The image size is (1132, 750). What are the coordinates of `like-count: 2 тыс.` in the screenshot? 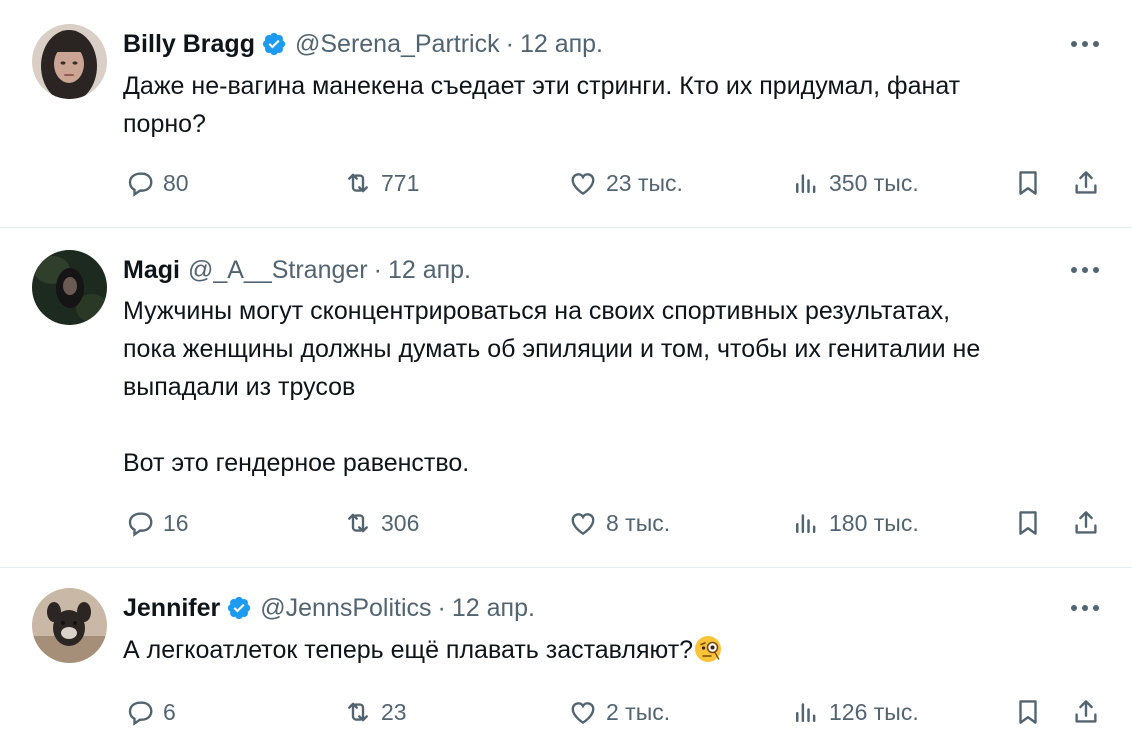 It's located at (638, 711).